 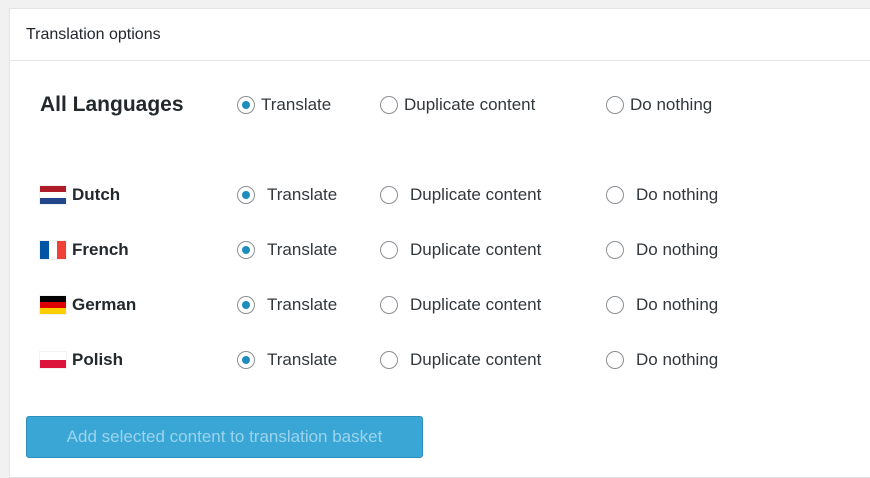 I want to click on all-translate-radio, so click(x=246, y=105).